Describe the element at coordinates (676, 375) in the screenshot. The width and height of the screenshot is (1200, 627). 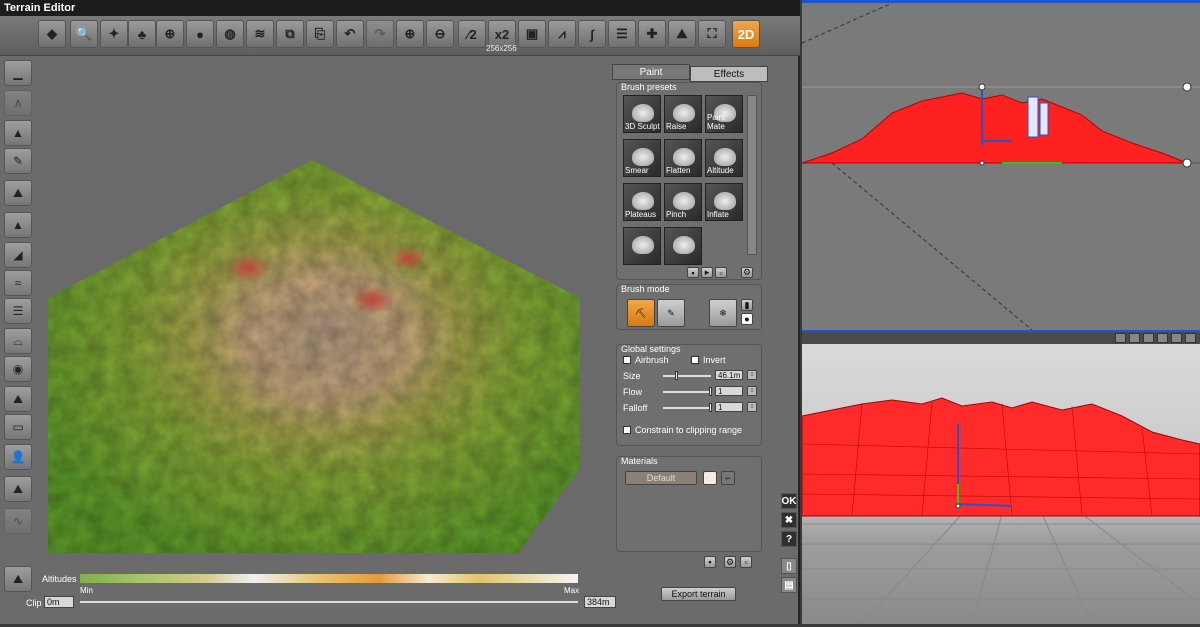
I see `size-slider-knob` at that location.